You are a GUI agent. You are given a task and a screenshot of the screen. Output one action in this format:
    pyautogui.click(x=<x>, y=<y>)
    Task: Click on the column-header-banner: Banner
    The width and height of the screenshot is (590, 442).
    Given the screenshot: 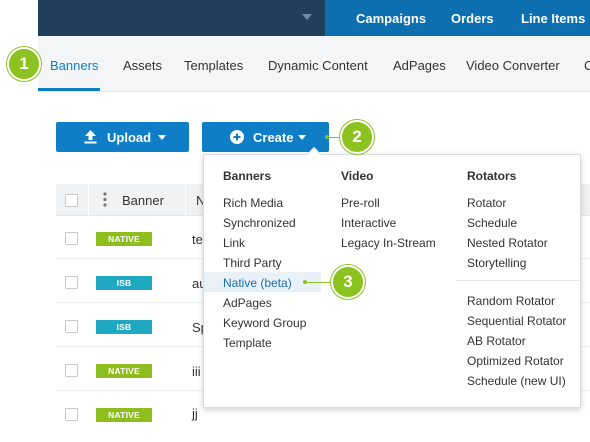 What is the action you would take?
    pyautogui.click(x=143, y=200)
    